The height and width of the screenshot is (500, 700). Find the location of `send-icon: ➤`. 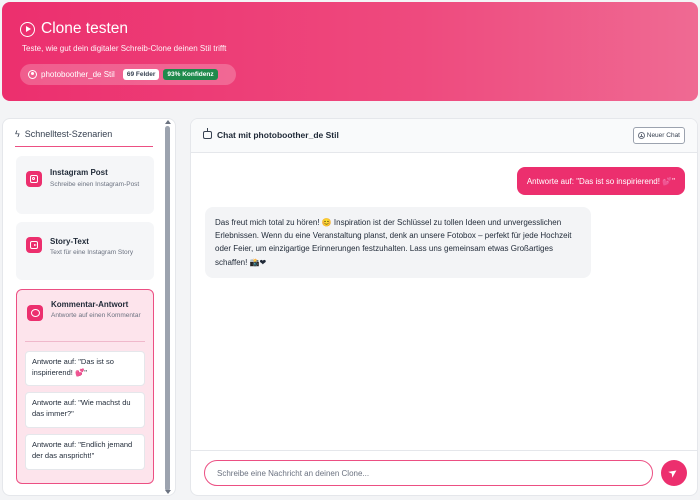

send-icon: ➤ is located at coordinates (673, 473).